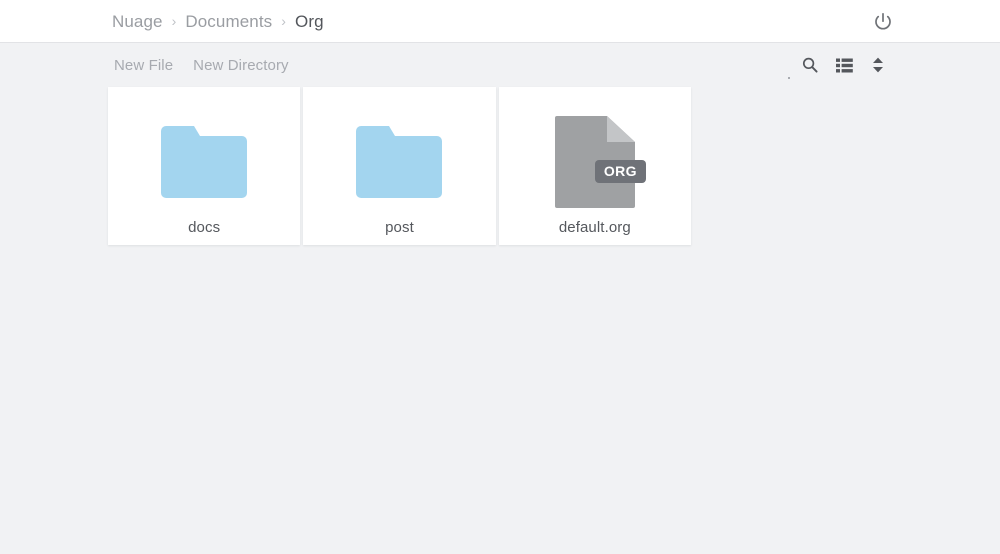  I want to click on file-toolbar: New File New Directory, so click(500, 65).